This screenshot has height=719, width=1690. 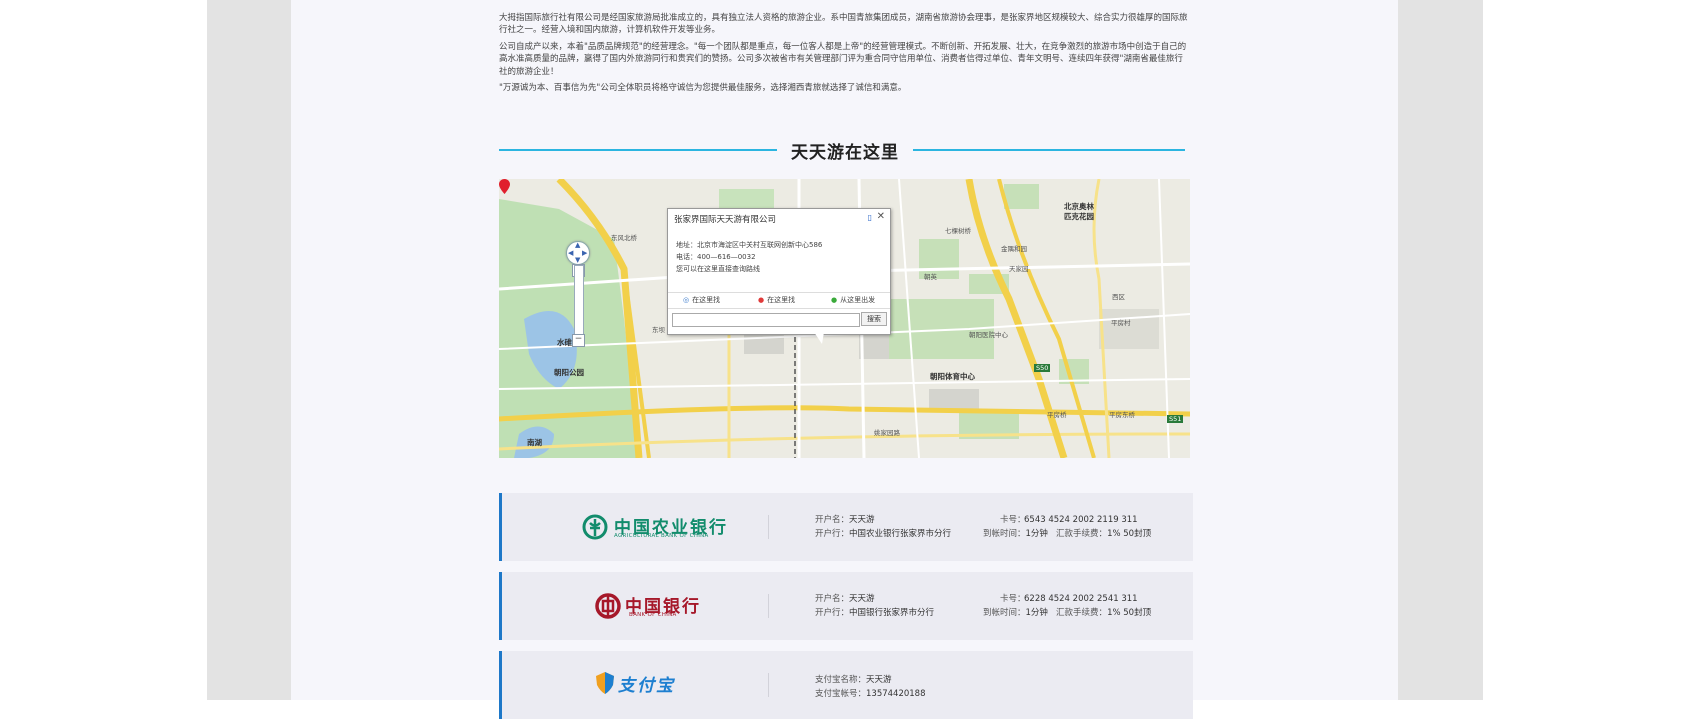 I want to click on bank-name-en: AGRICULTURAL BANK OF CHINA, so click(x=661, y=536).